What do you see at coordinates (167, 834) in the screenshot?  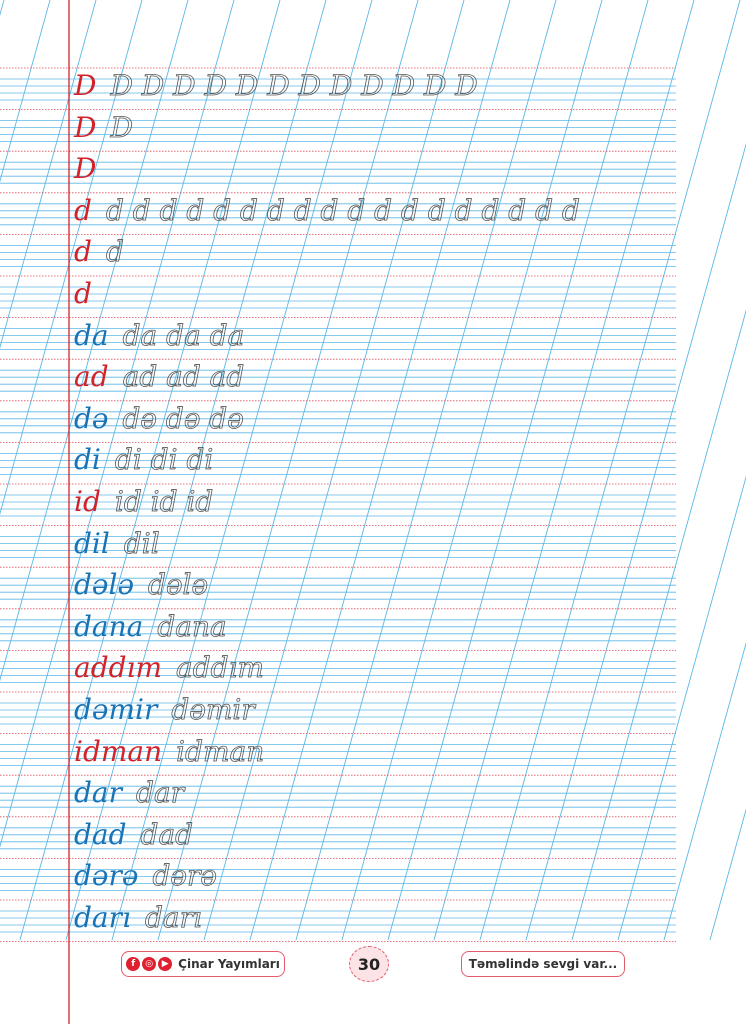 I see `trace-words: dad` at bounding box center [167, 834].